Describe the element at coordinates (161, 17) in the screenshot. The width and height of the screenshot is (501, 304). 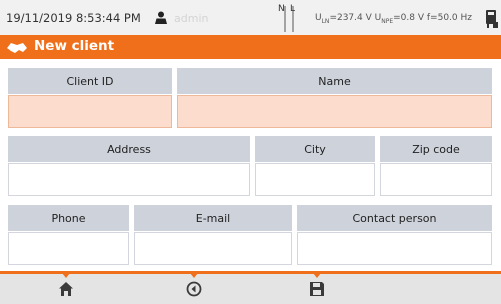
I see `user-icon` at that location.